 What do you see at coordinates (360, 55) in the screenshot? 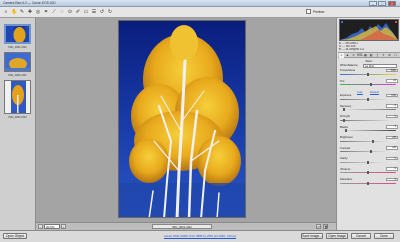
I see `panel-tab-3: HSL` at bounding box center [360, 55].